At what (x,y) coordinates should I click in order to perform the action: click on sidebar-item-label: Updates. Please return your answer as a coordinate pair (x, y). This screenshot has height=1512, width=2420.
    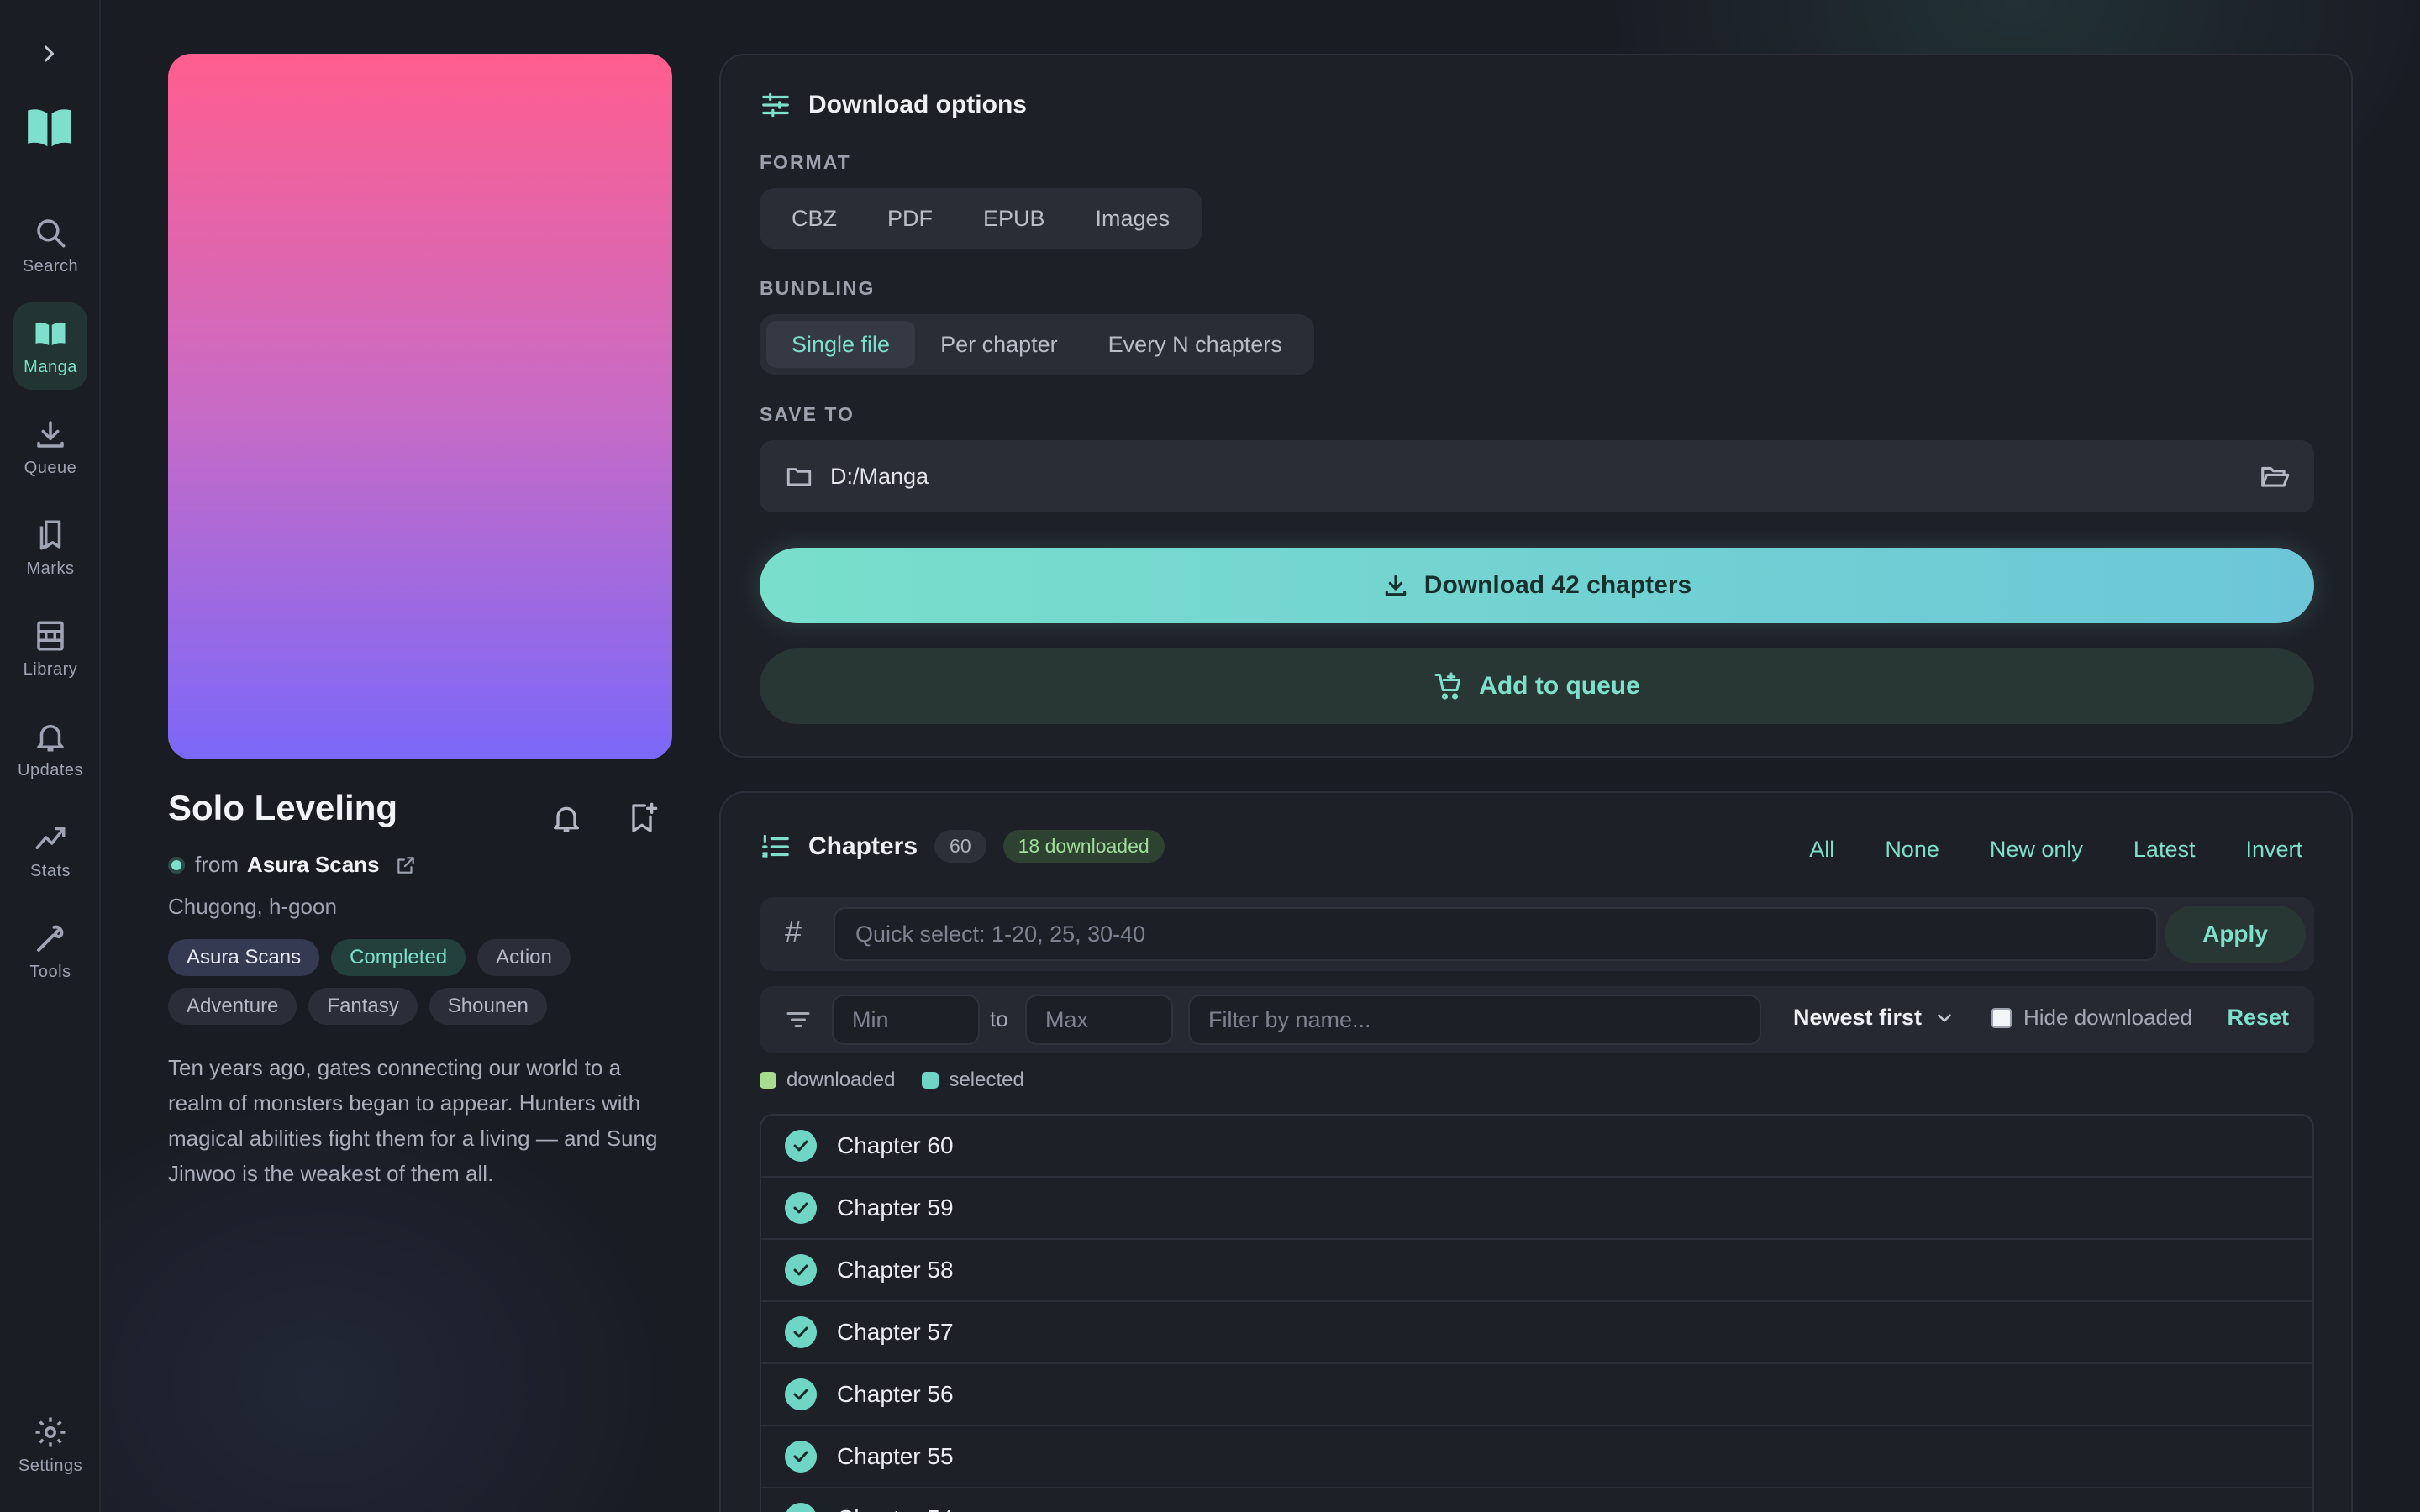
    Looking at the image, I should click on (51, 770).